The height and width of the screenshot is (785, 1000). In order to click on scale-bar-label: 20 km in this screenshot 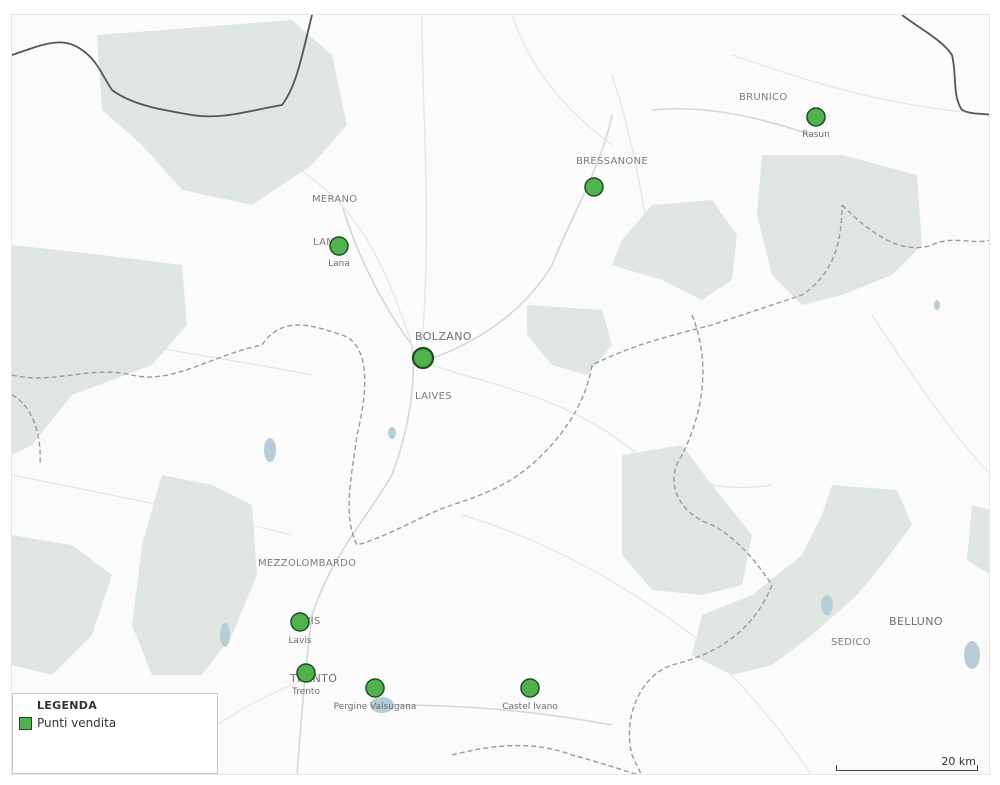, I will do `click(958, 761)`.